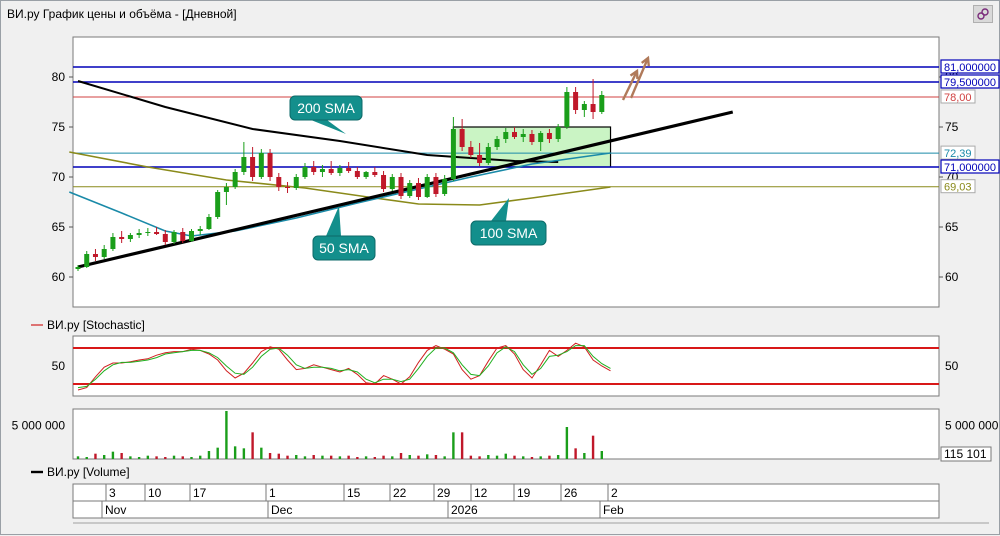  What do you see at coordinates (952, 227) in the screenshot?
I see `y-tick-label-right: 65` at bounding box center [952, 227].